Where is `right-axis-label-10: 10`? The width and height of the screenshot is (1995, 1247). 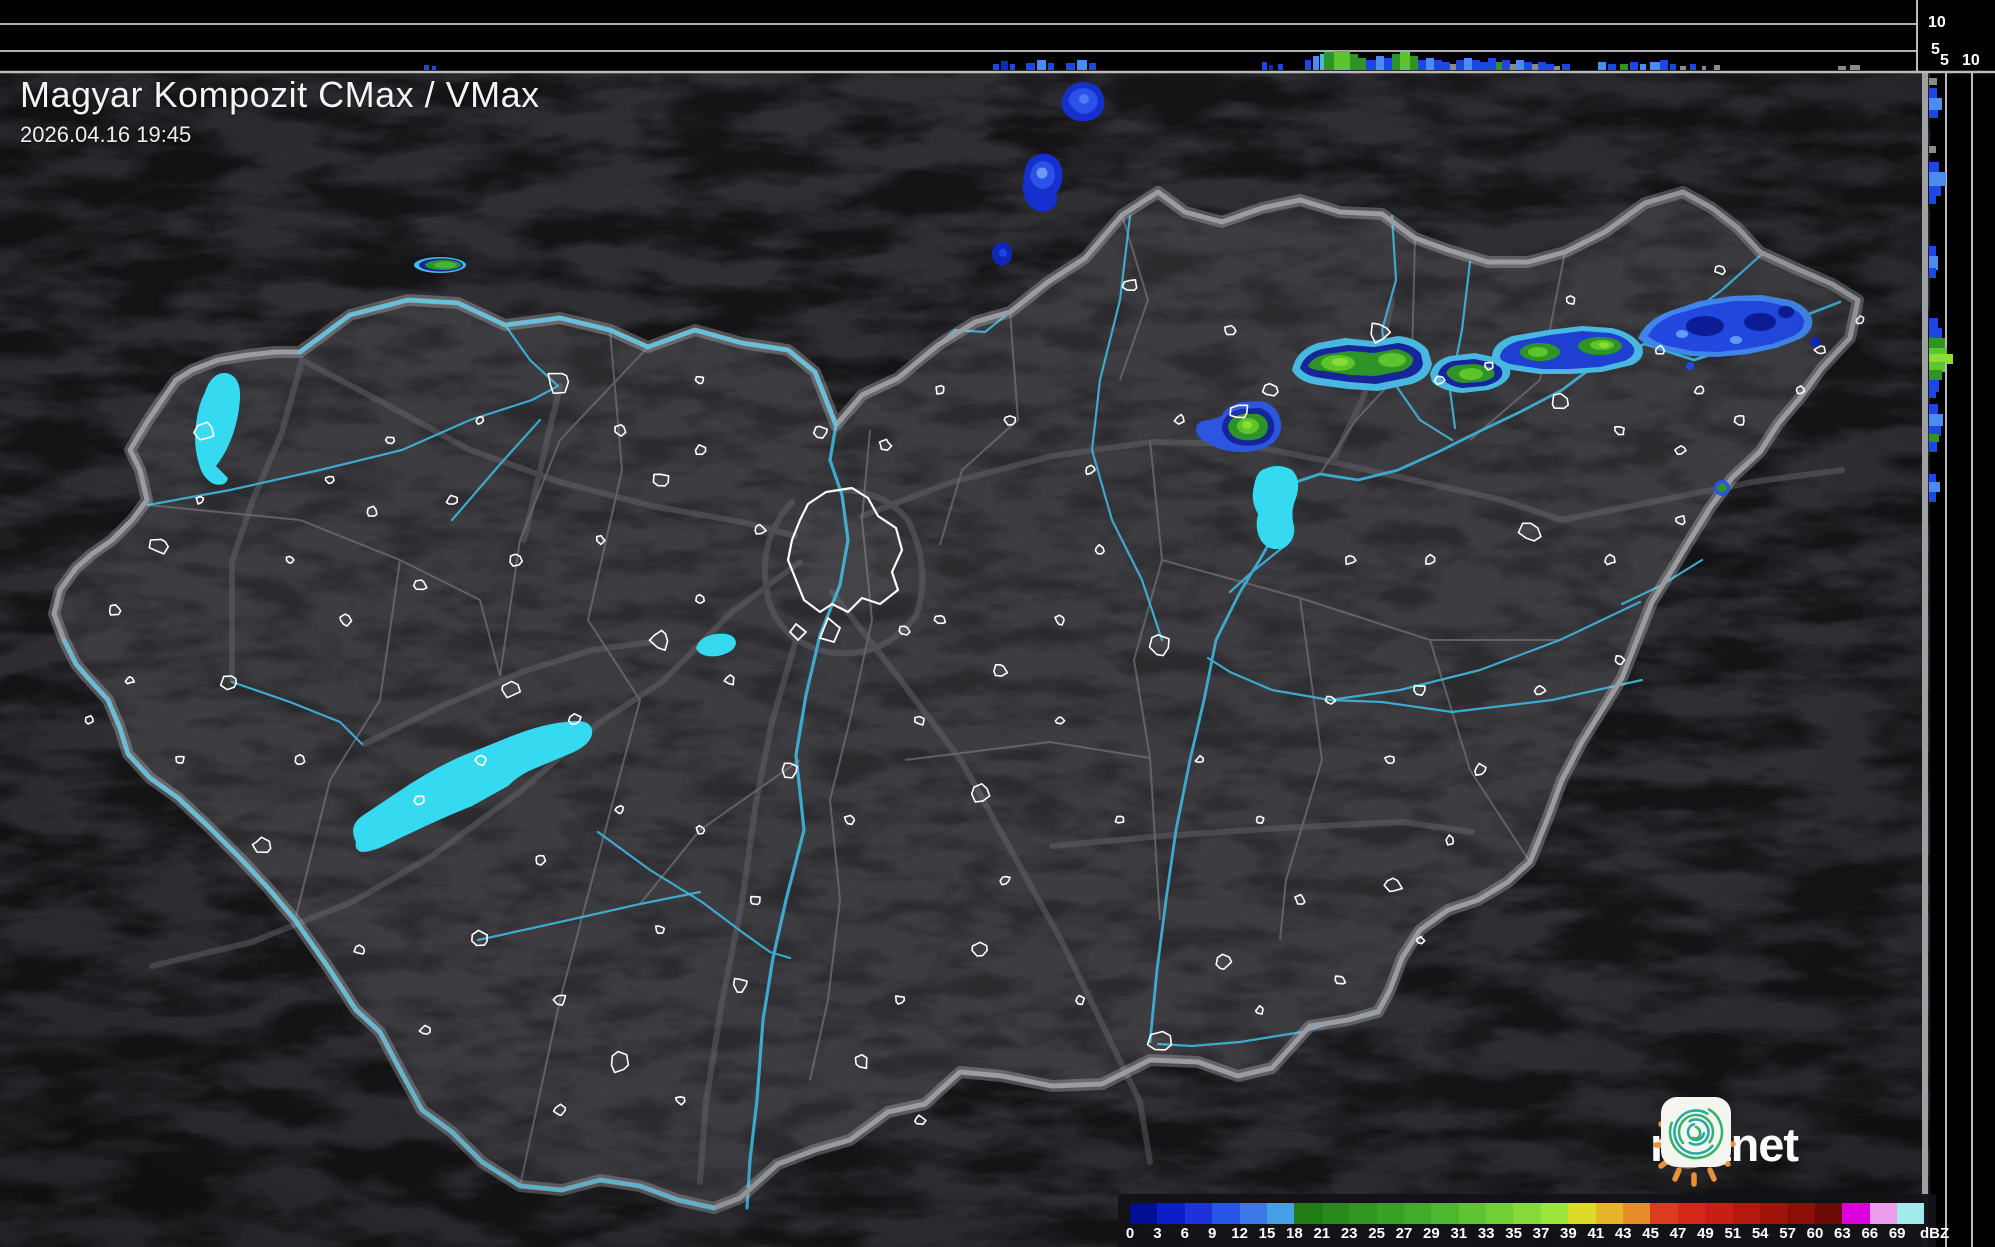 right-axis-label-10: 10 is located at coordinates (1971, 60).